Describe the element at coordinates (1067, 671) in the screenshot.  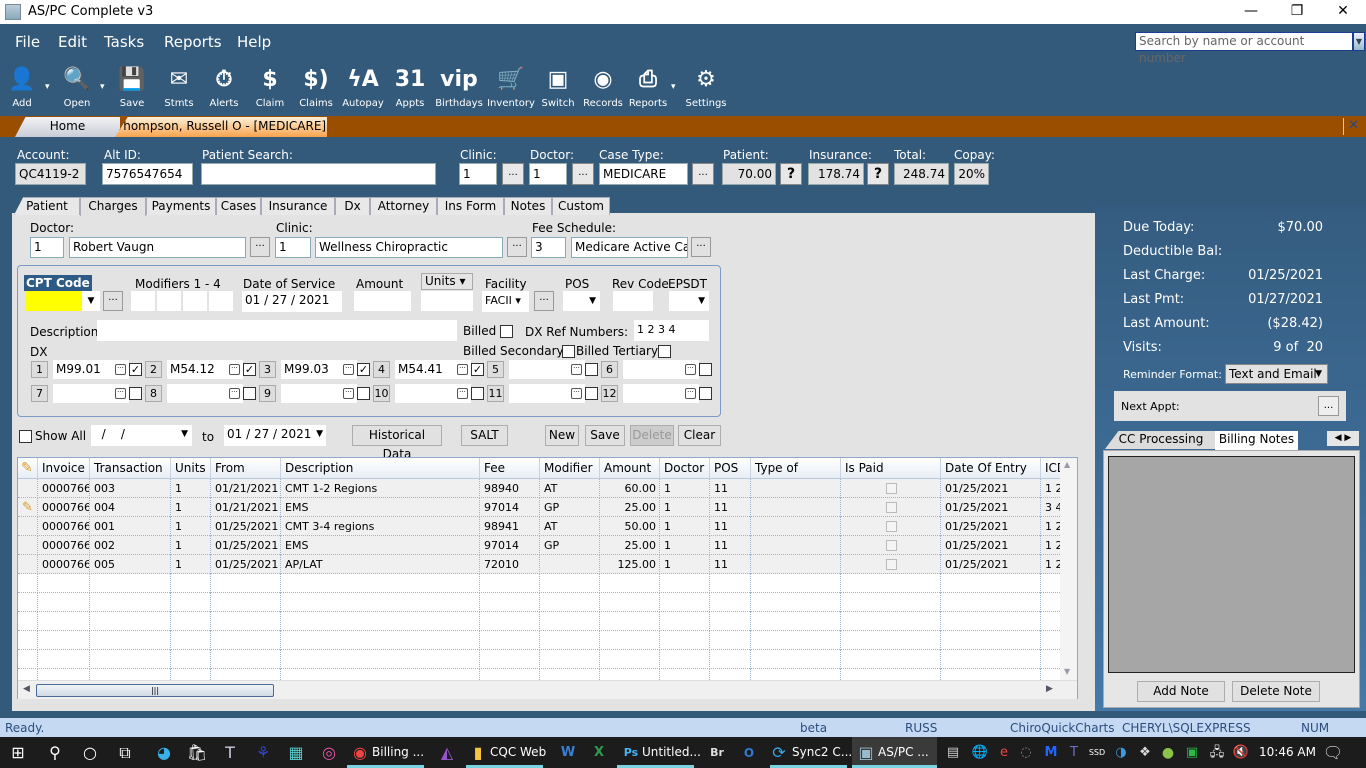
I see `scroll-down-icon: ▼` at that location.